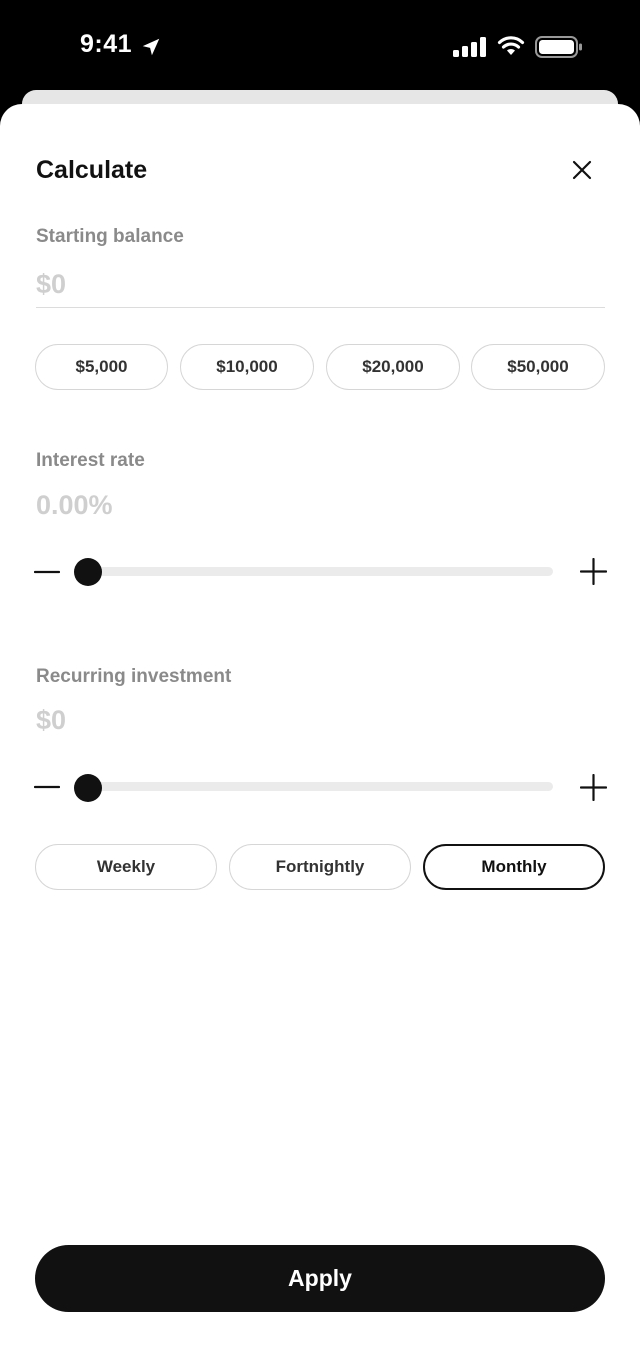 The width and height of the screenshot is (640, 1351). Describe the element at coordinates (88, 788) in the screenshot. I see `recurring-investment-slider-thumb` at that location.